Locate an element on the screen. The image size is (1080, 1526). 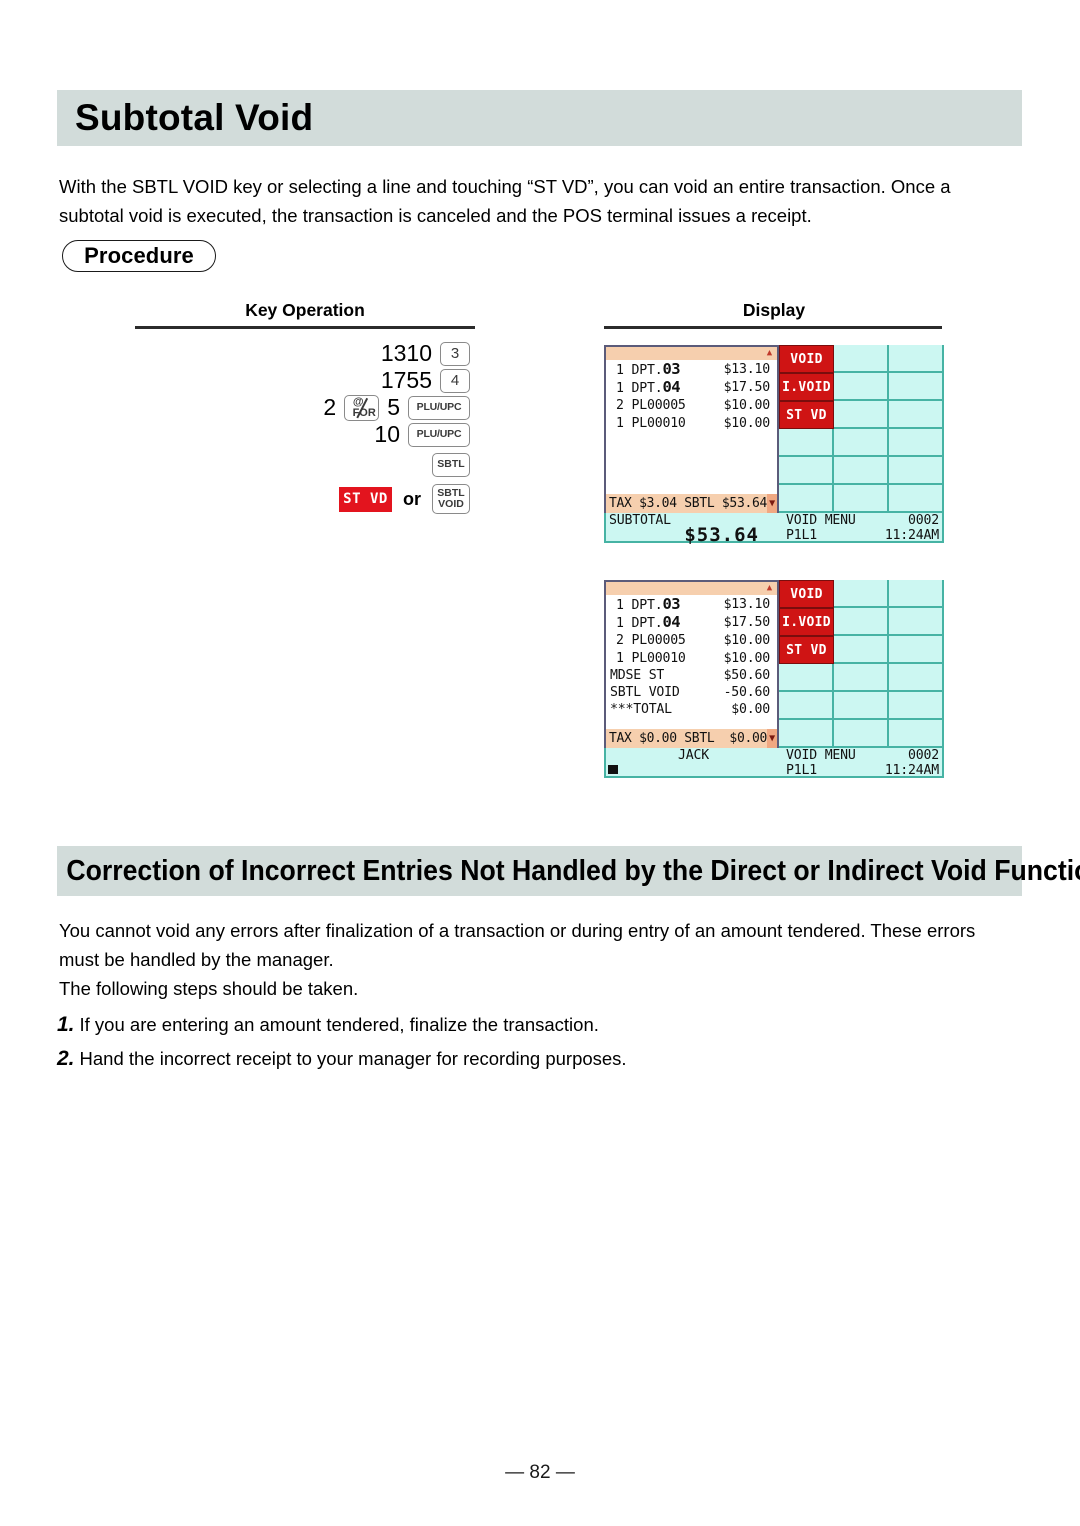
key-operation-header: Key Operation is located at coordinates (305, 310).